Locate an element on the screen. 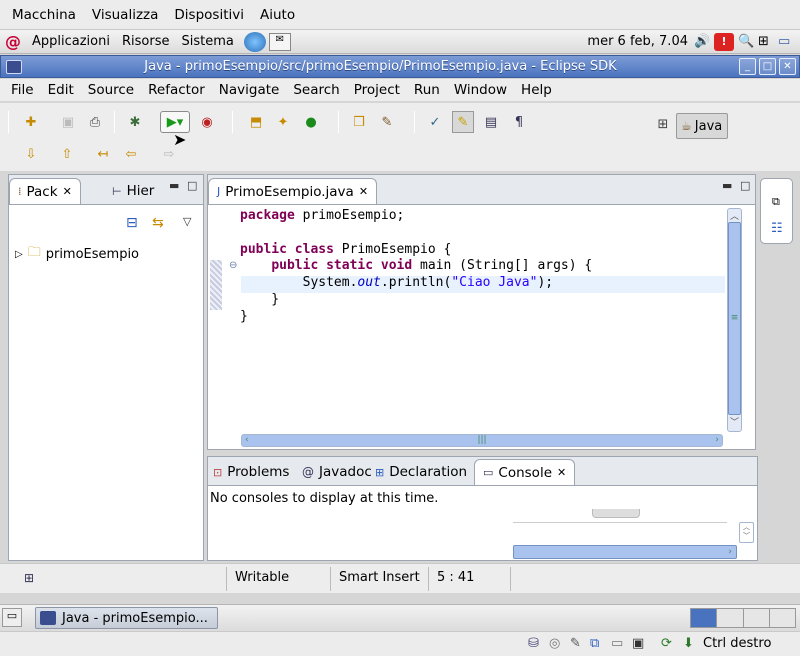  new-java-project-icon: ⬒ is located at coordinates (256, 122).